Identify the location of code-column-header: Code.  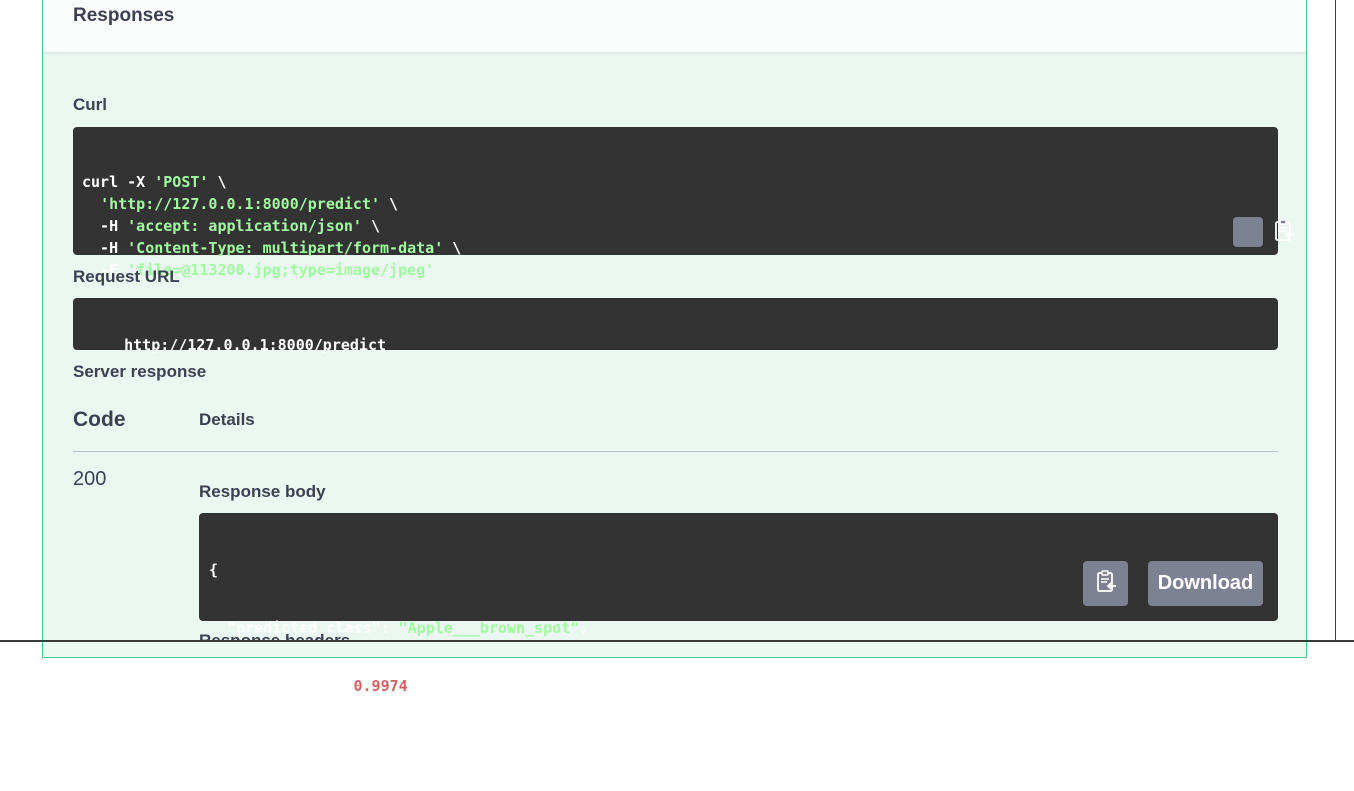
(99, 419).